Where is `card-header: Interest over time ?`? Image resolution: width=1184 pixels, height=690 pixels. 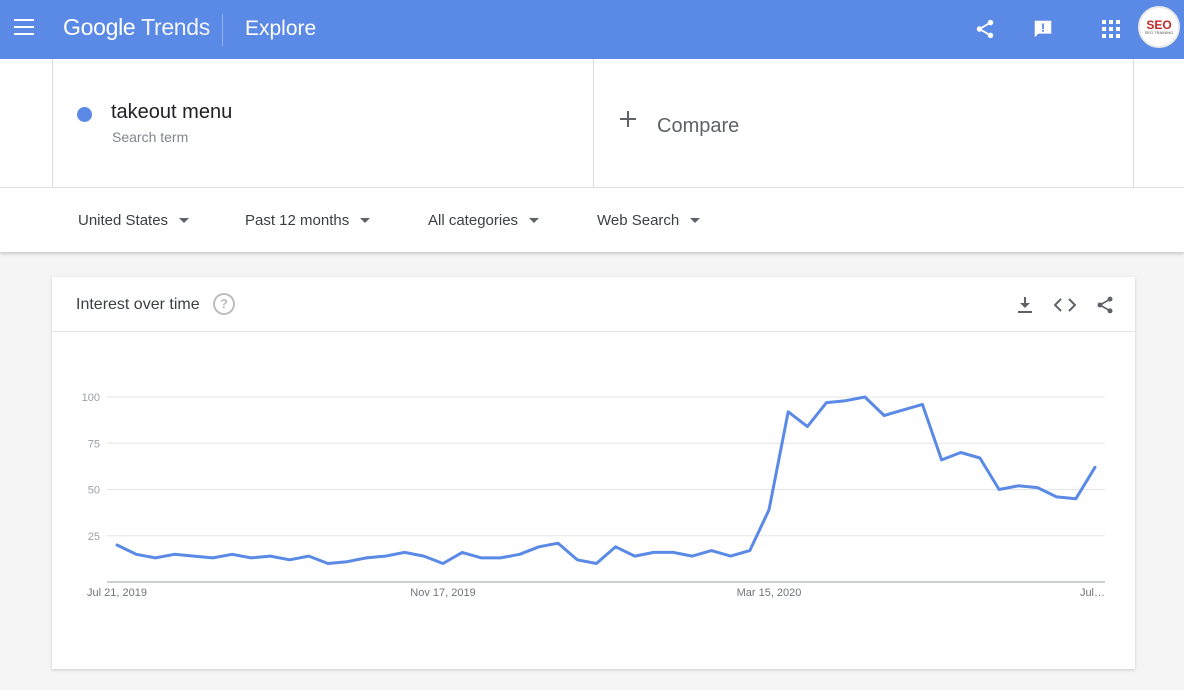 card-header: Interest over time ? is located at coordinates (593, 304).